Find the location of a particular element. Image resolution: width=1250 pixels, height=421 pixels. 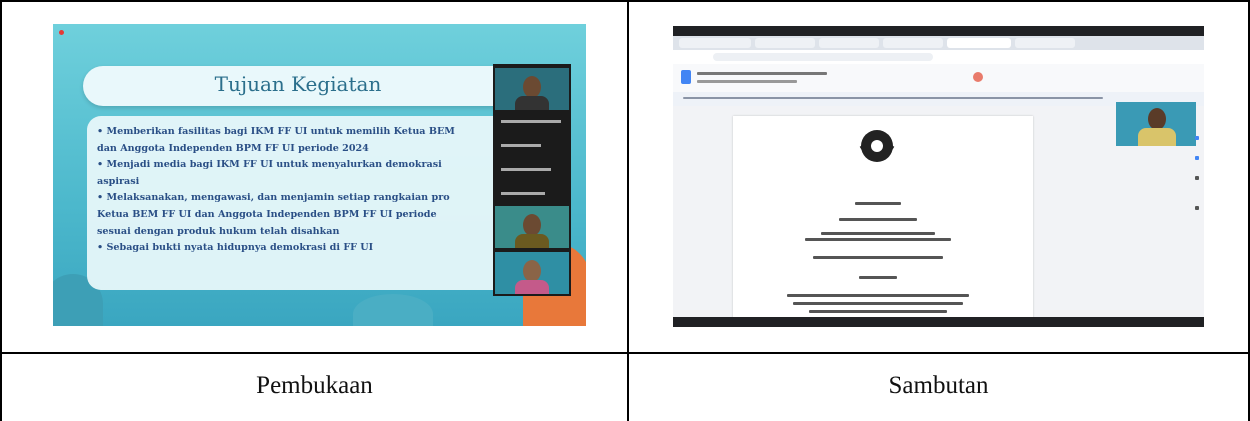

caption-pembukaan: Pembukaan is located at coordinates (314, 385).